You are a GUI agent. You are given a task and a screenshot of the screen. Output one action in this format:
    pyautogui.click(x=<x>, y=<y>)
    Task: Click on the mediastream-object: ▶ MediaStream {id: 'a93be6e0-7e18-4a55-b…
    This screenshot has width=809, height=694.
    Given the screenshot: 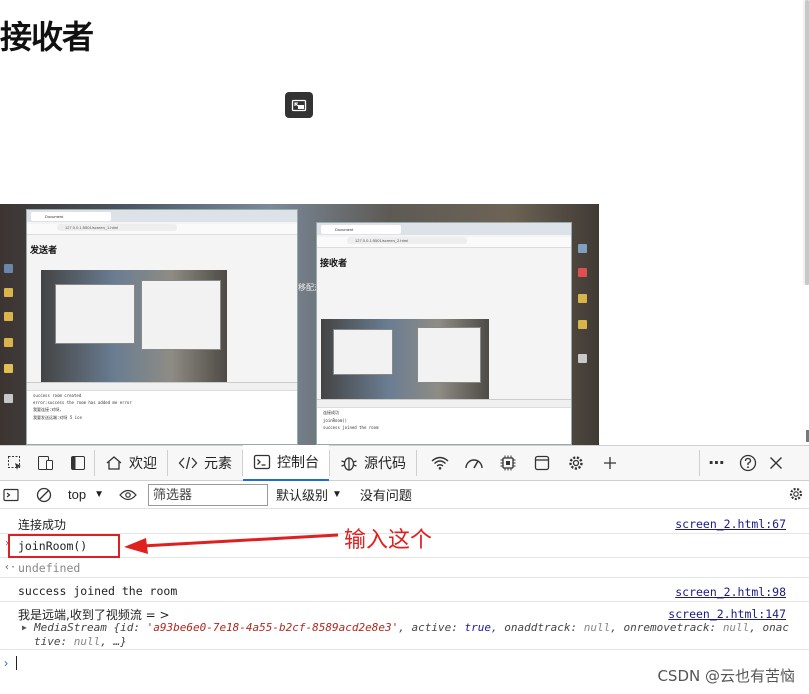 What is the action you would take?
    pyautogui.click(x=407, y=635)
    